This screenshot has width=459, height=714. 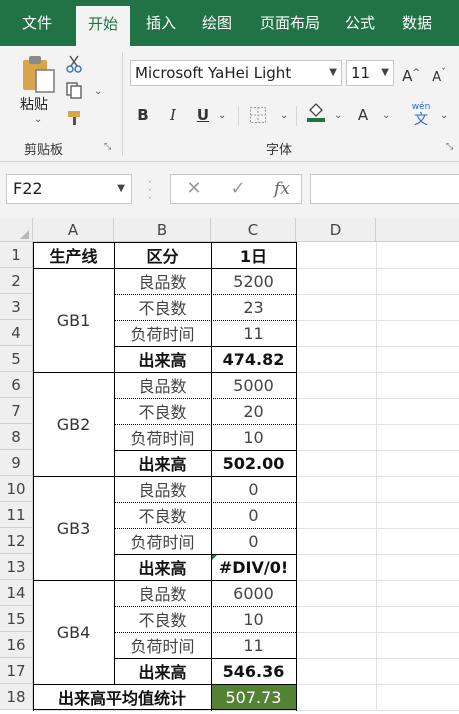 I want to click on font-color-dropdown-icon: ⌄, so click(x=386, y=115).